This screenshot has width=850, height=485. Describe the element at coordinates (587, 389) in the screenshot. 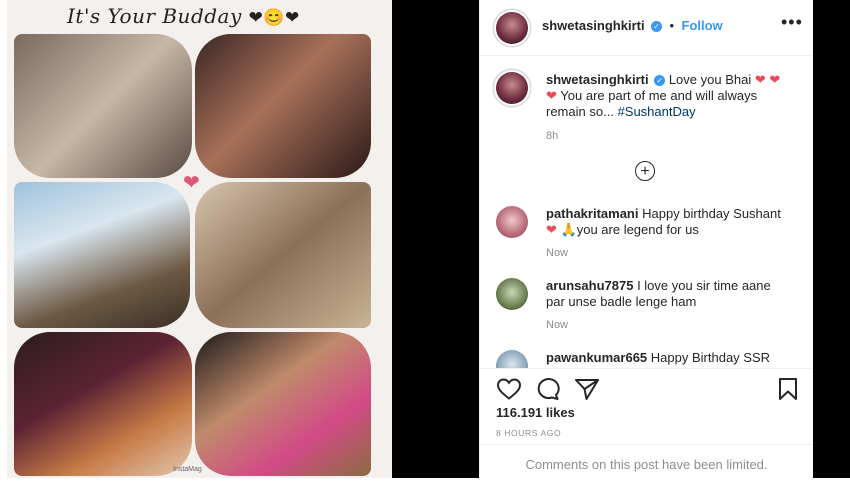

I see `paper-plane-icon` at that location.